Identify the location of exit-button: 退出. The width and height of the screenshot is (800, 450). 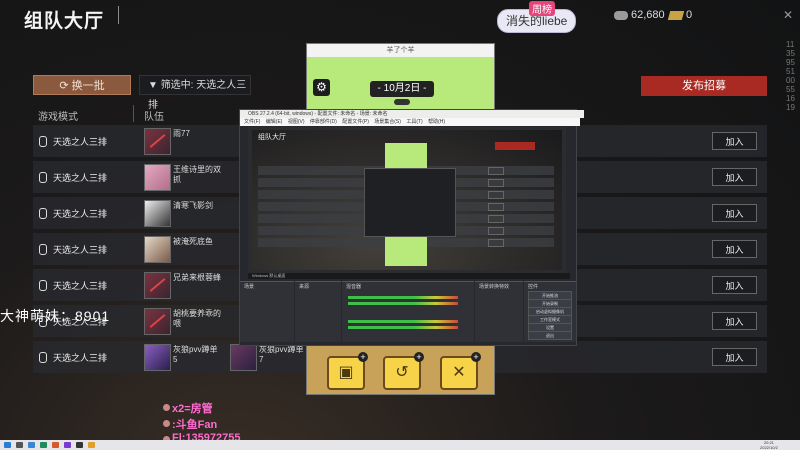
(550, 335).